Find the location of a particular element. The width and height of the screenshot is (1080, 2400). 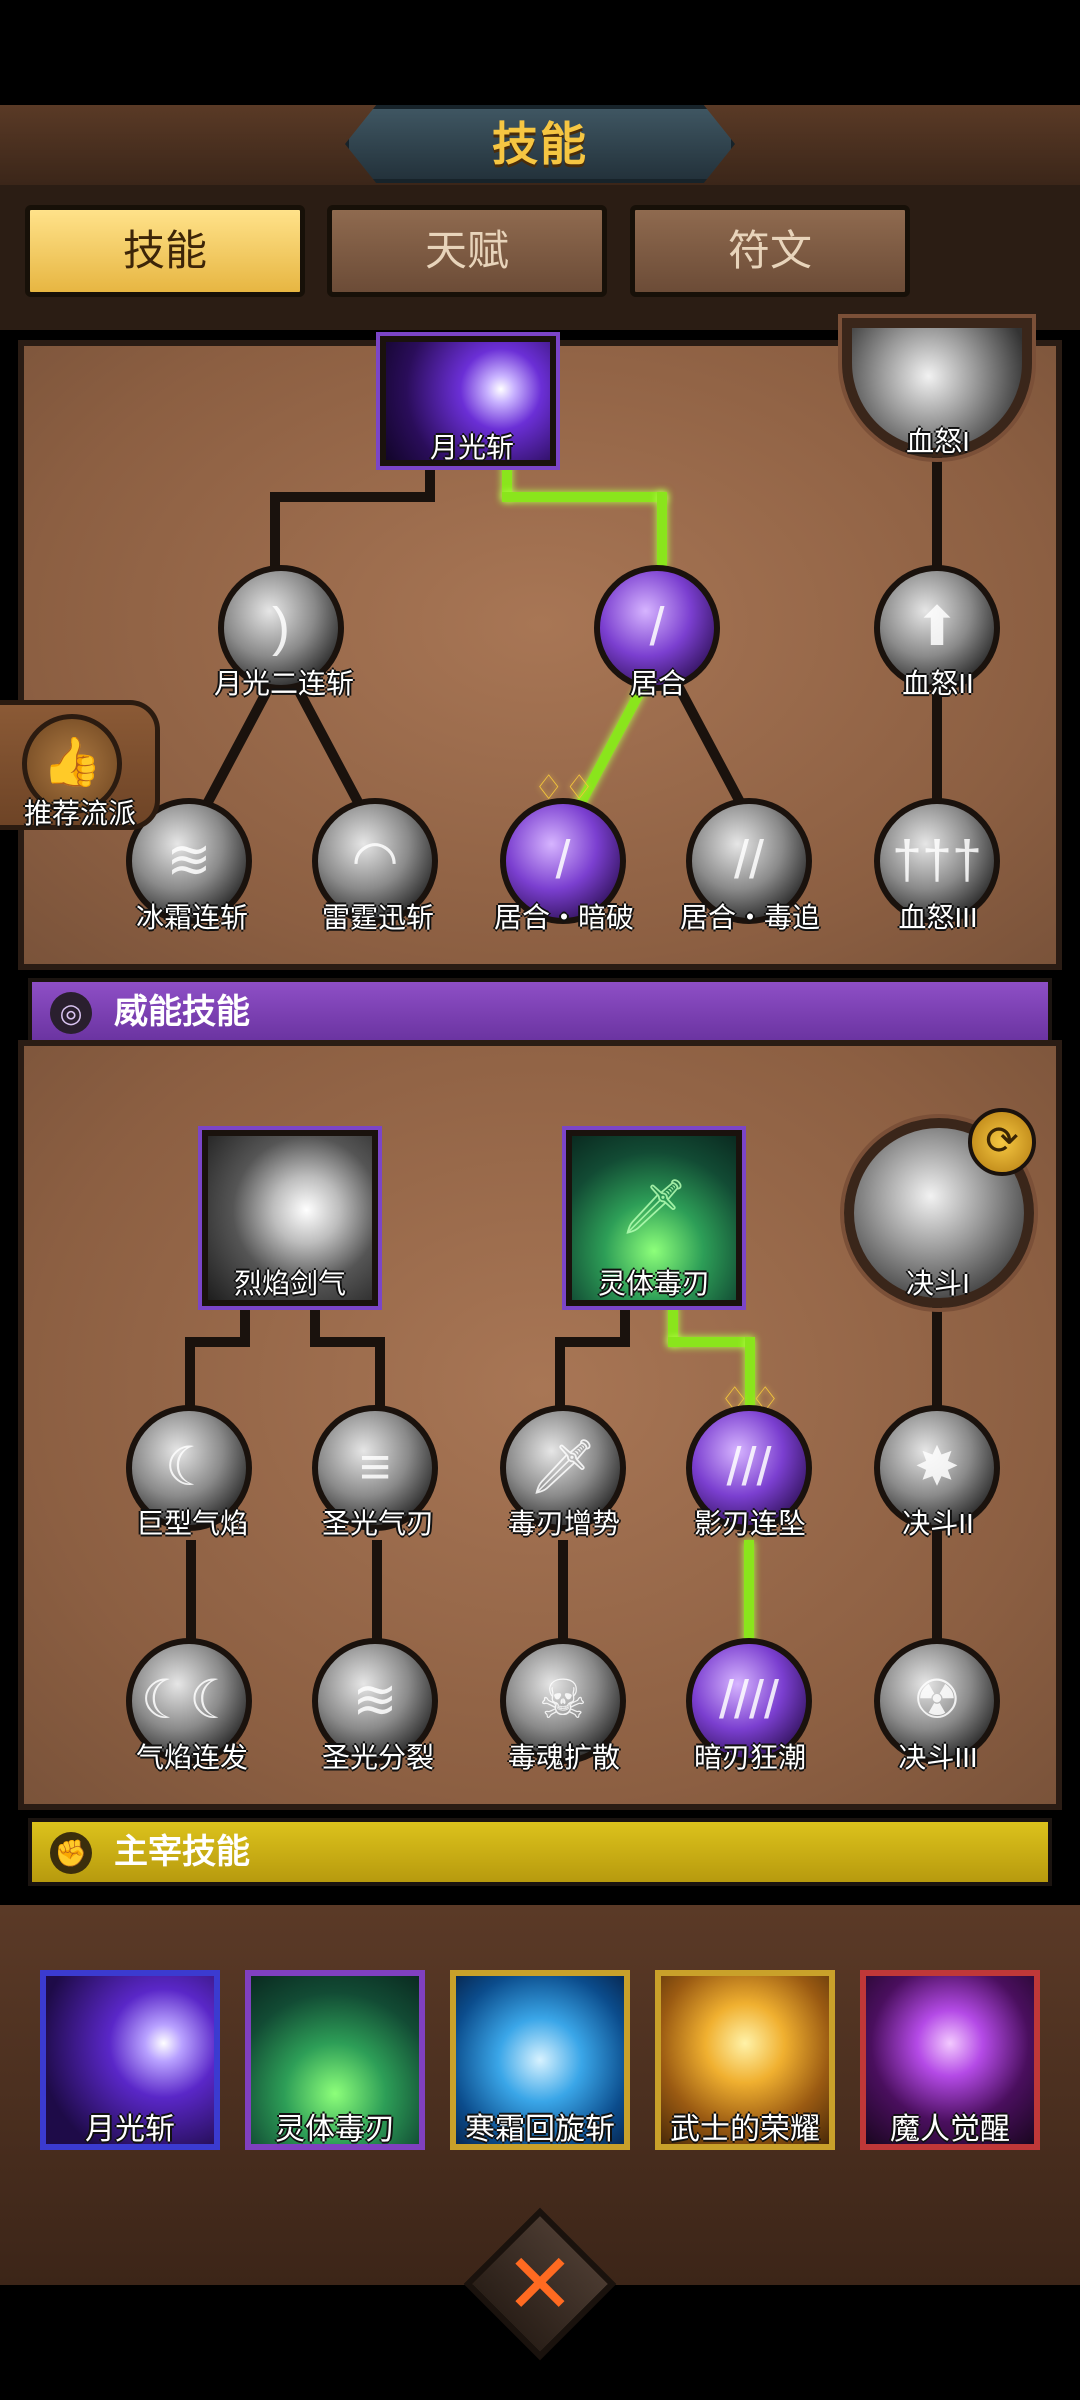

skill-label: 居合・毒追 is located at coordinates (749, 917).